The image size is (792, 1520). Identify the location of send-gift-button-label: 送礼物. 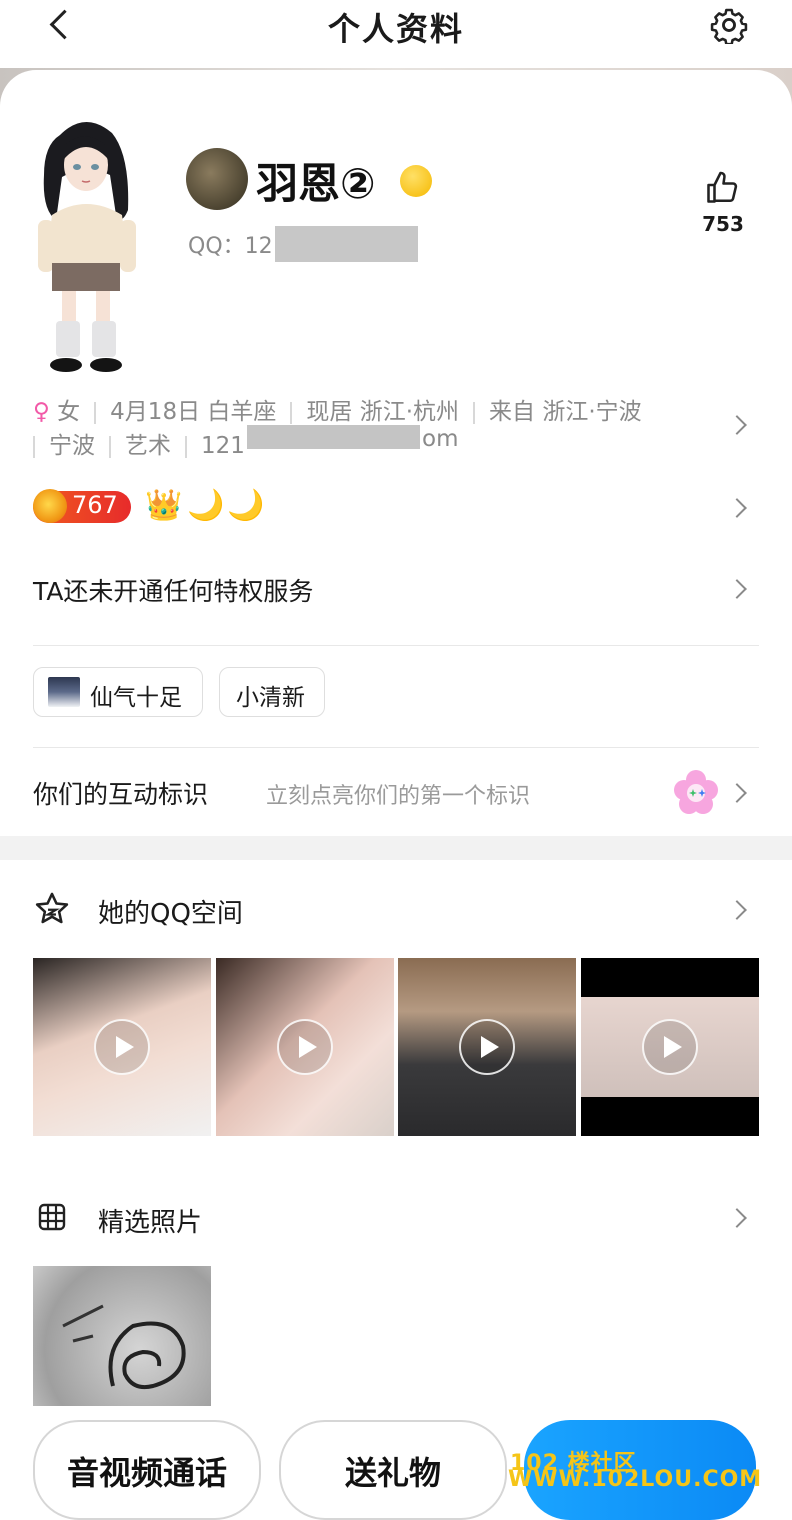
(392, 1473).